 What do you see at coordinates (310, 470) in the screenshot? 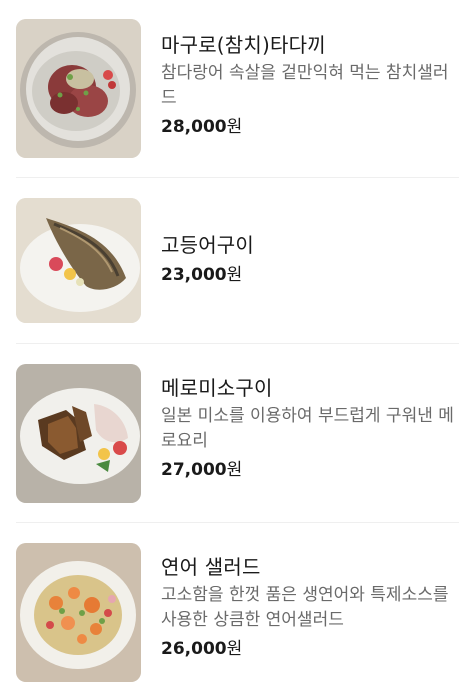
I see `menu-item-price: 27,000원` at bounding box center [310, 470].